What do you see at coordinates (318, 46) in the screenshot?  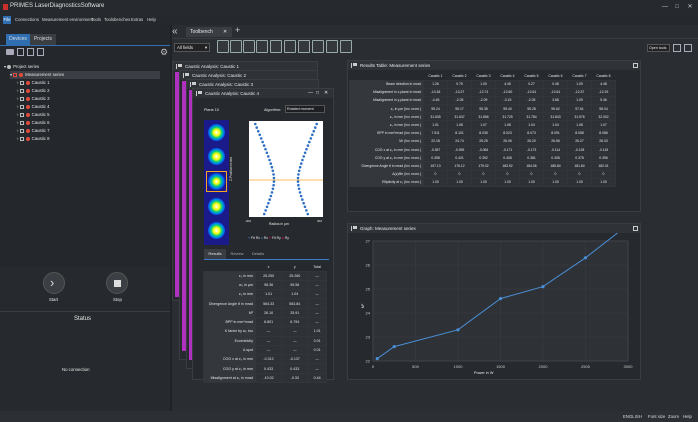 I see `tool-fit-icon` at bounding box center [318, 46].